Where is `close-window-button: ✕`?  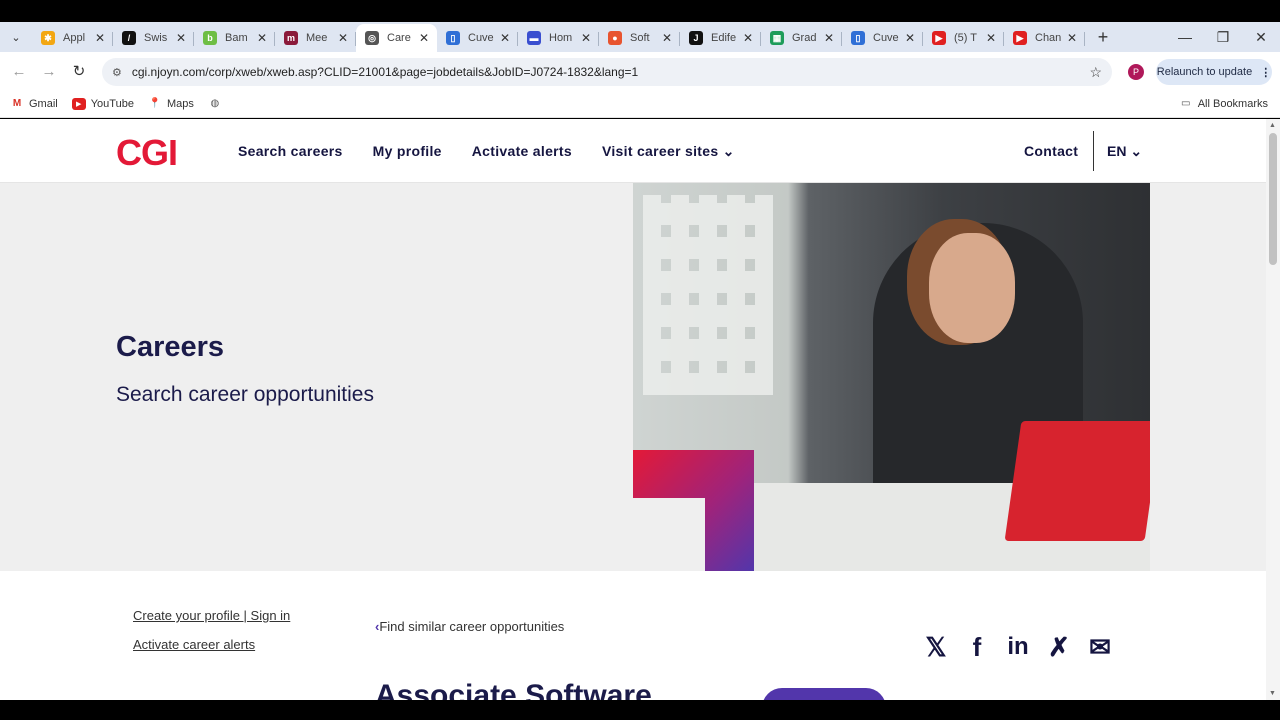
close-window-button: ✕ is located at coordinates (1261, 37).